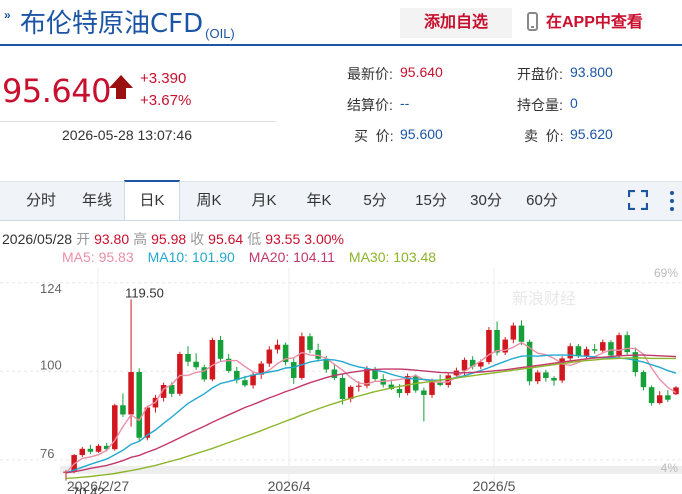 This screenshot has height=494, width=682. Describe the element at coordinates (264, 200) in the screenshot. I see `tab-monthly-k: 月K` at that location.